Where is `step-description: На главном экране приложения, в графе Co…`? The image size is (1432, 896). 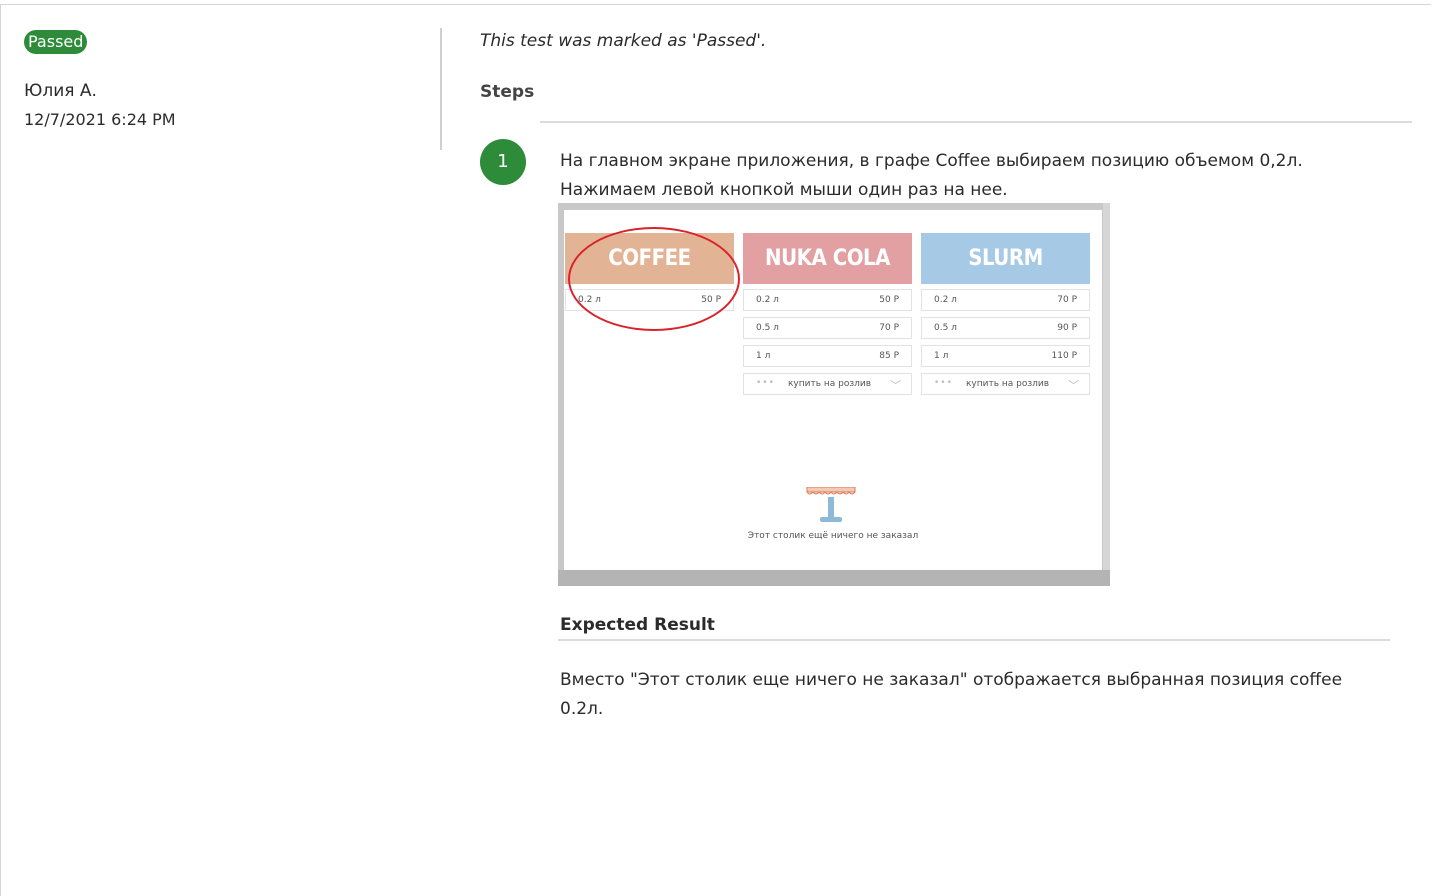 step-description: На главном экране приложения, в графе Co… is located at coordinates (931, 175).